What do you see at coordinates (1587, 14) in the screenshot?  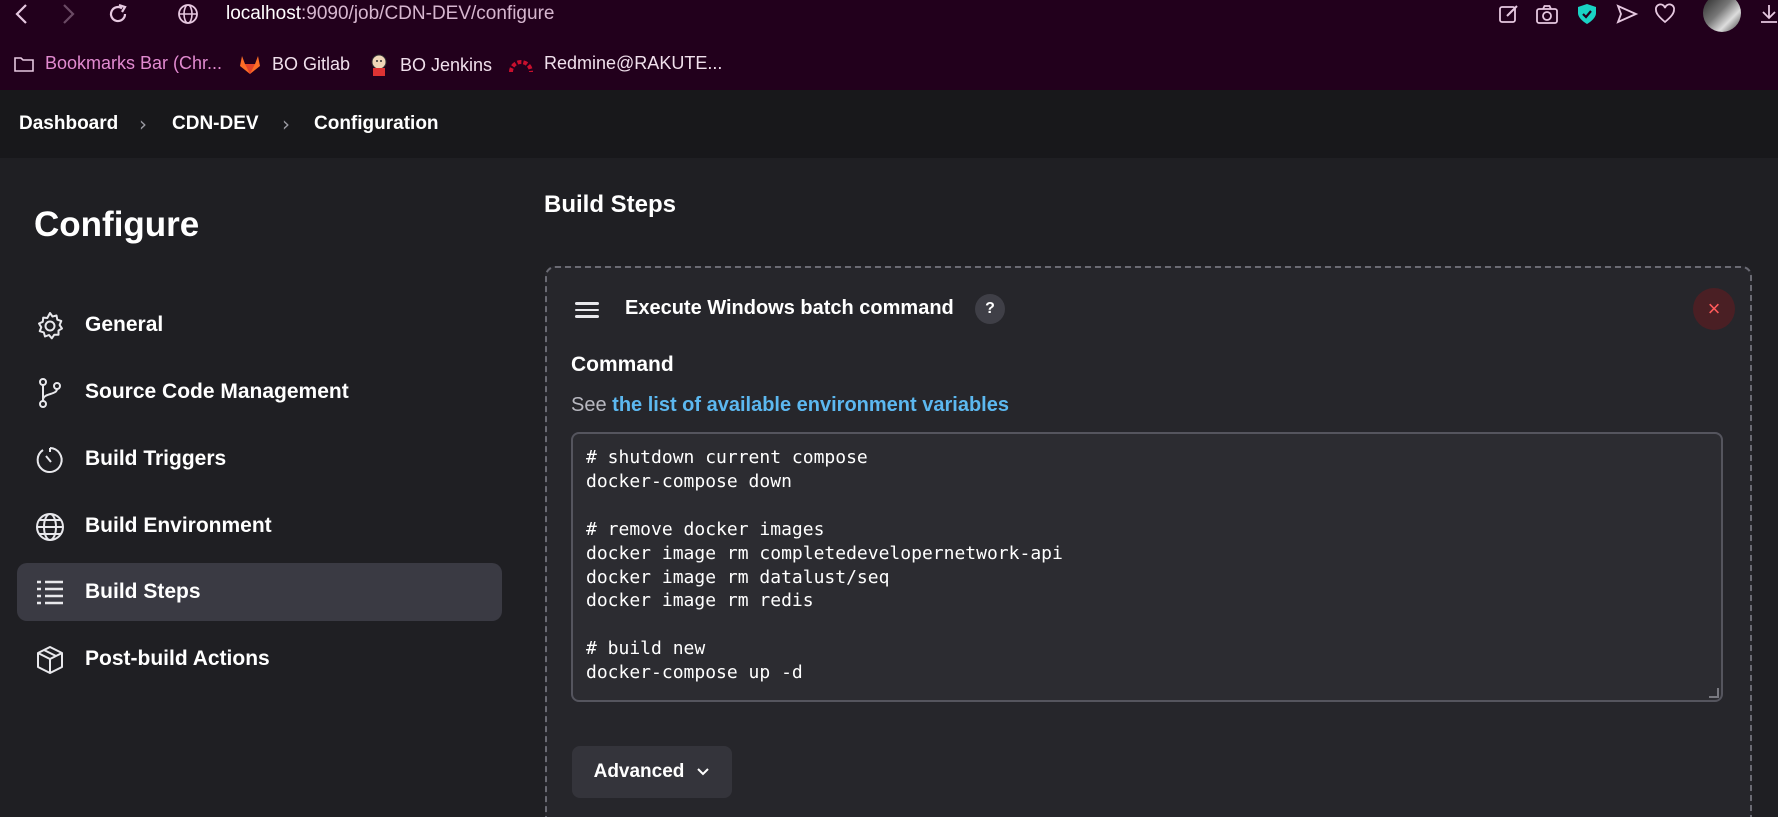 I see `shield-extension-icon` at bounding box center [1587, 14].